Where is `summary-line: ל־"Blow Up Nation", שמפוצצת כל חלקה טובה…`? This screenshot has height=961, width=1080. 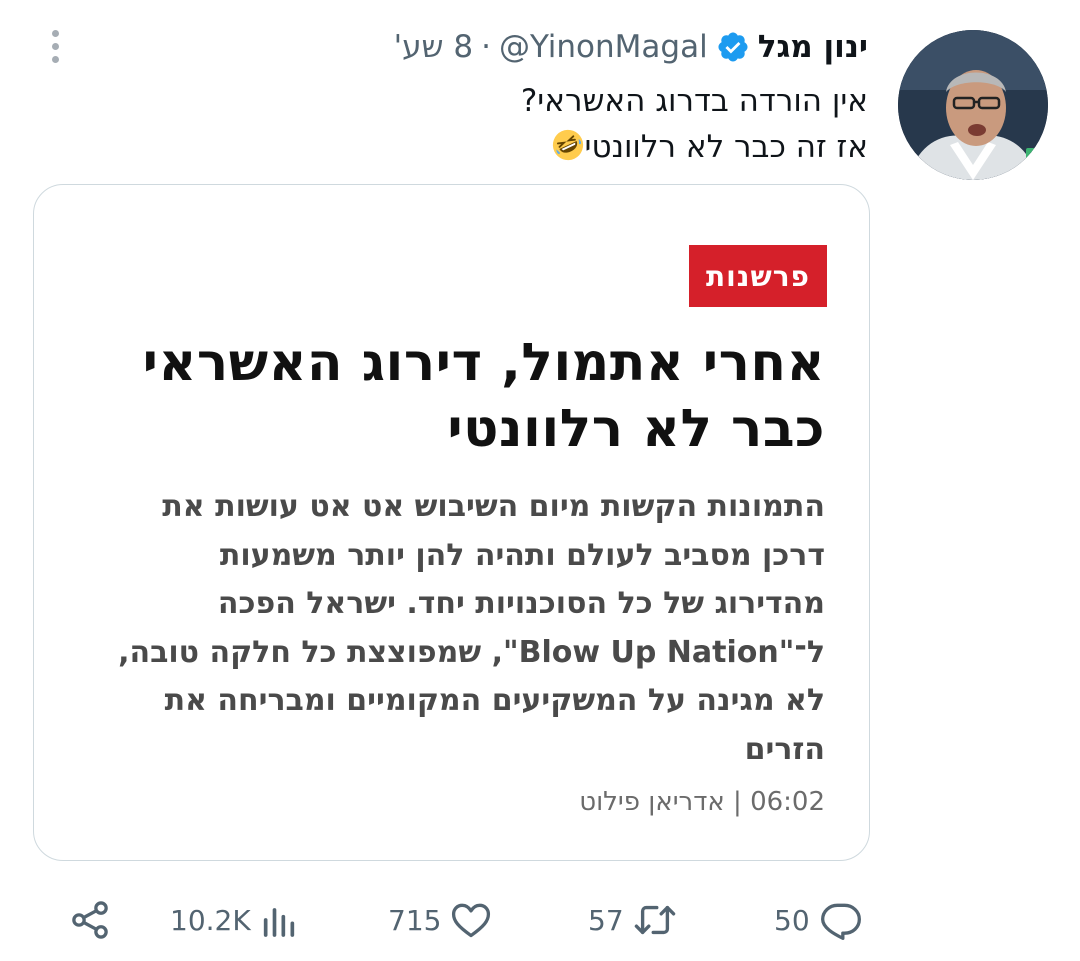 summary-line: ל־"Blow Up Nation", שמפוצצת כל חלקה טובה… is located at coordinates (471, 652).